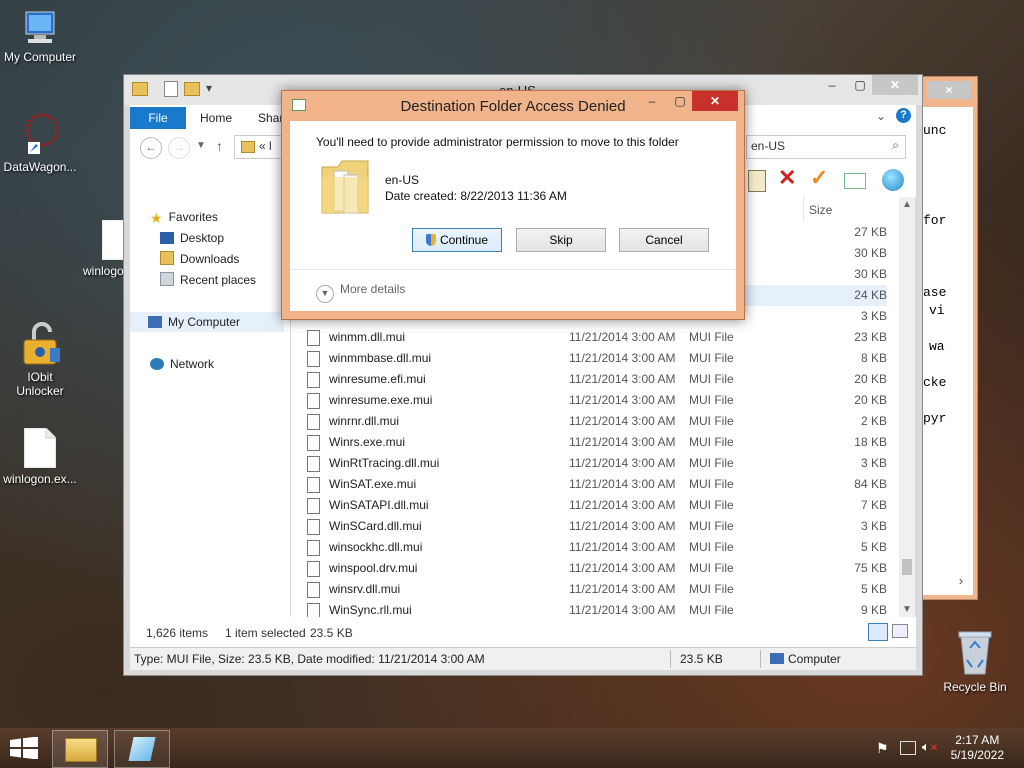 The image size is (1024, 768). What do you see at coordinates (949, 90) in the screenshot?
I see `background-window-close-button: ×` at bounding box center [949, 90].